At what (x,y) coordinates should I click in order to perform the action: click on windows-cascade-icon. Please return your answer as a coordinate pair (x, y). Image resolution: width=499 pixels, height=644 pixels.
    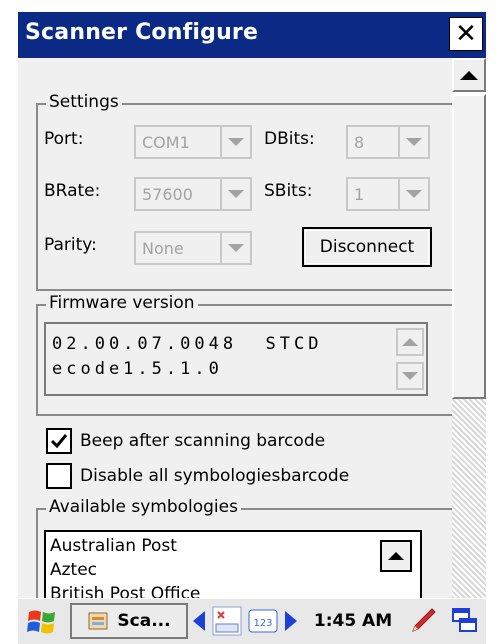
    Looking at the image, I should click on (465, 621).